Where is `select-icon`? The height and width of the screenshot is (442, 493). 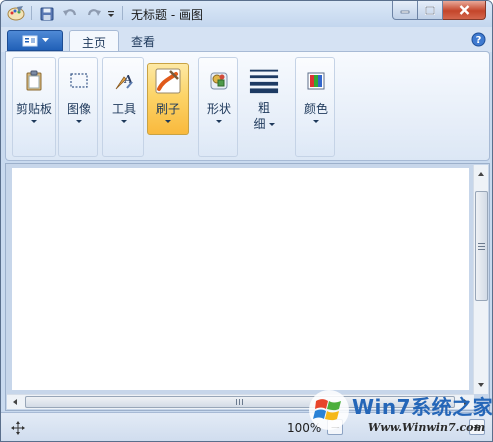 select-icon is located at coordinates (79, 81).